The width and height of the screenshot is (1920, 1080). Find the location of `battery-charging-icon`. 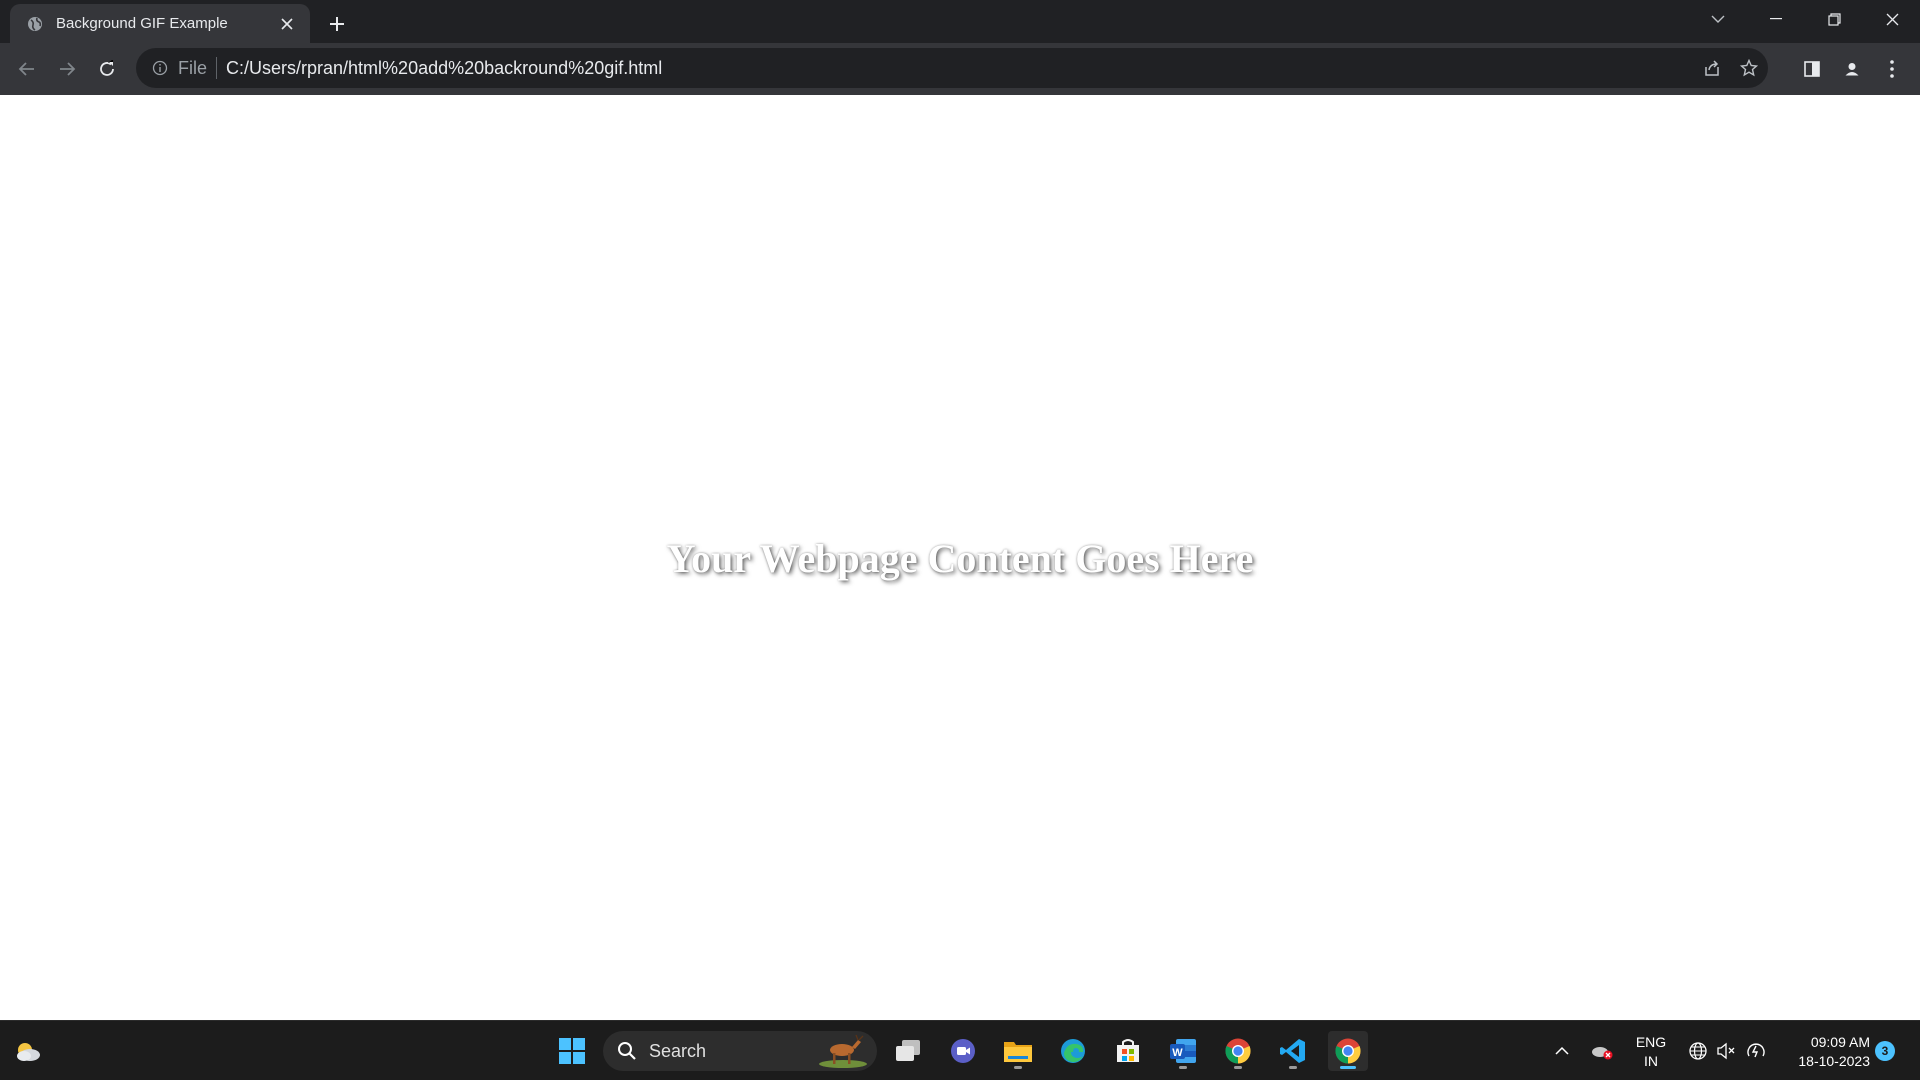

battery-charging-icon is located at coordinates (1756, 1051).